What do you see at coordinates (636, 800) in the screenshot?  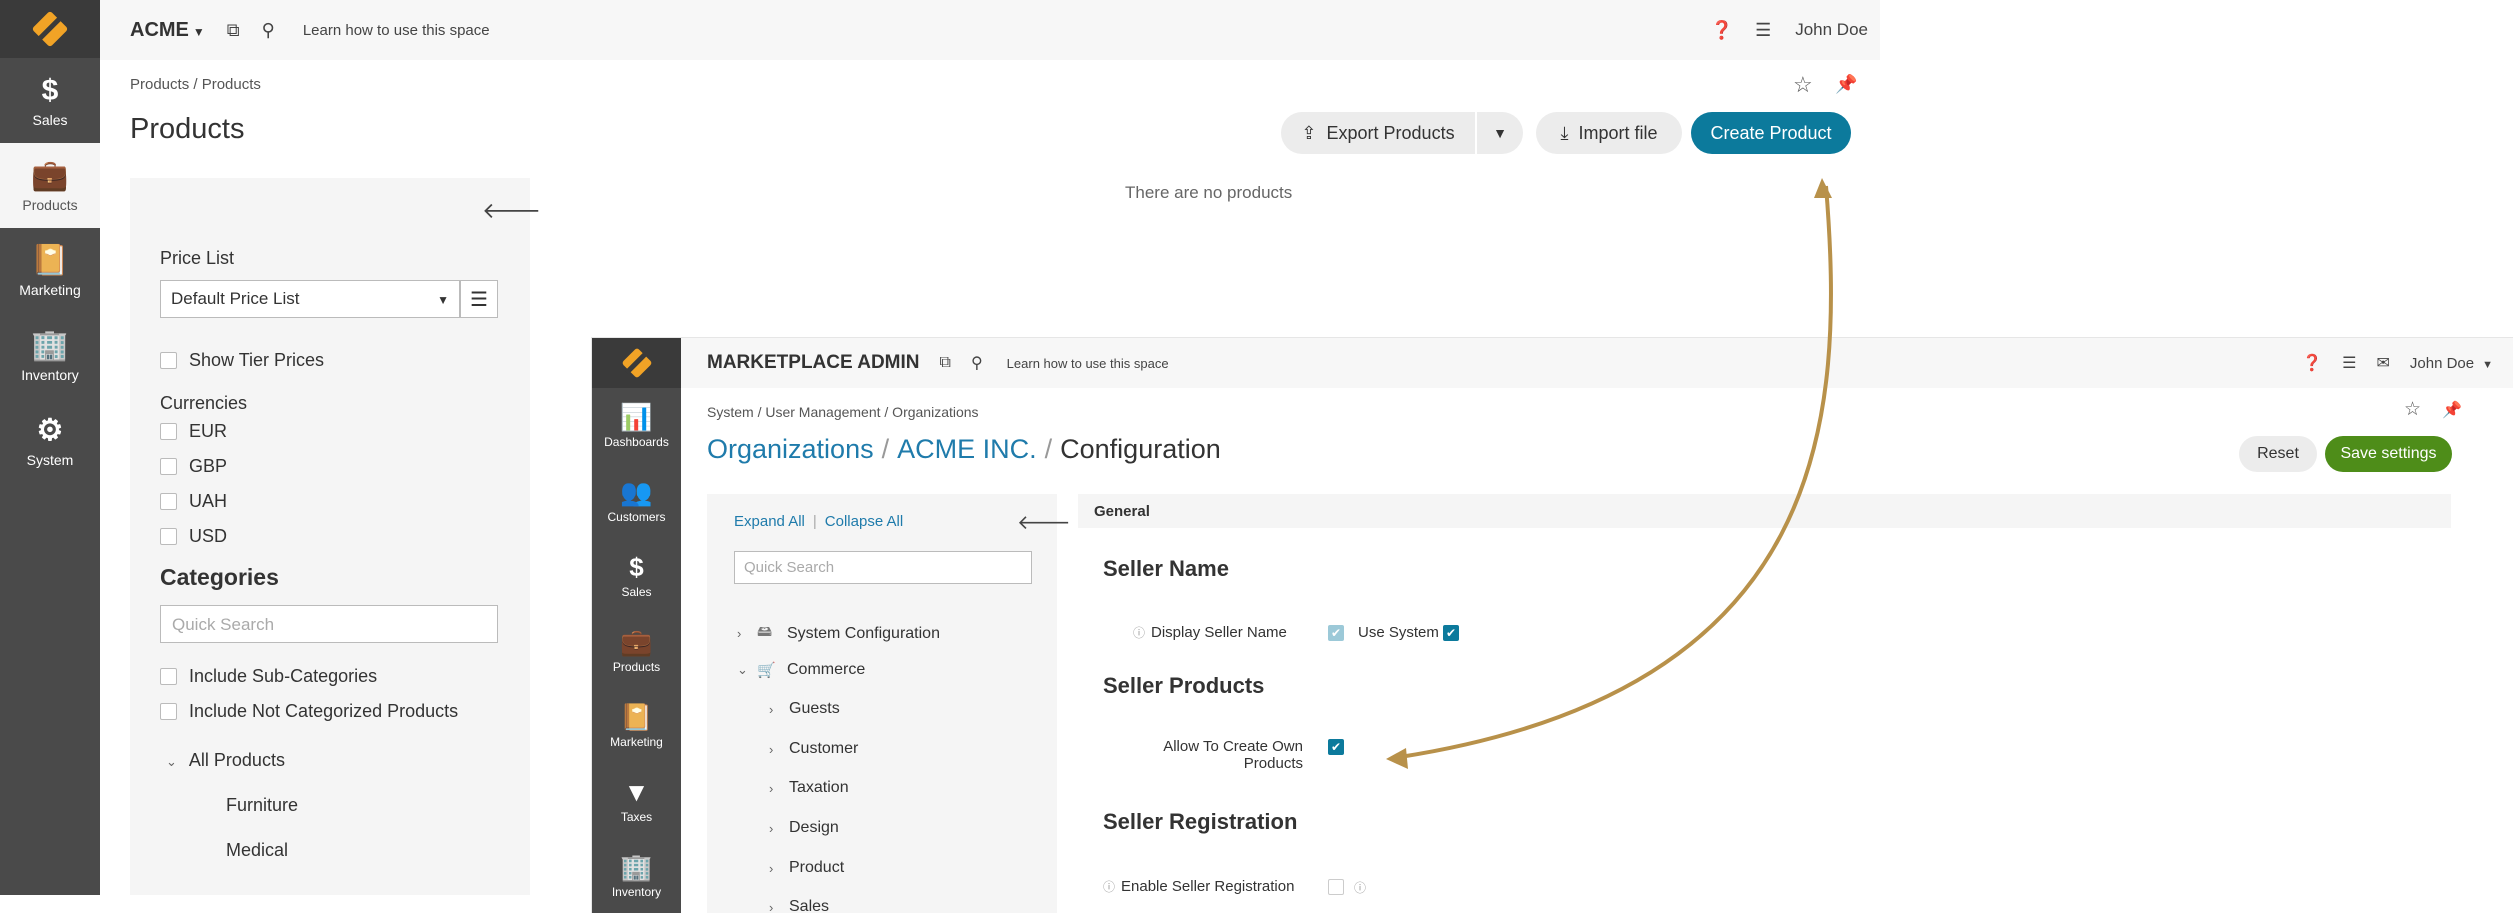 I see `nav-taxes: ▼ Taxes` at bounding box center [636, 800].